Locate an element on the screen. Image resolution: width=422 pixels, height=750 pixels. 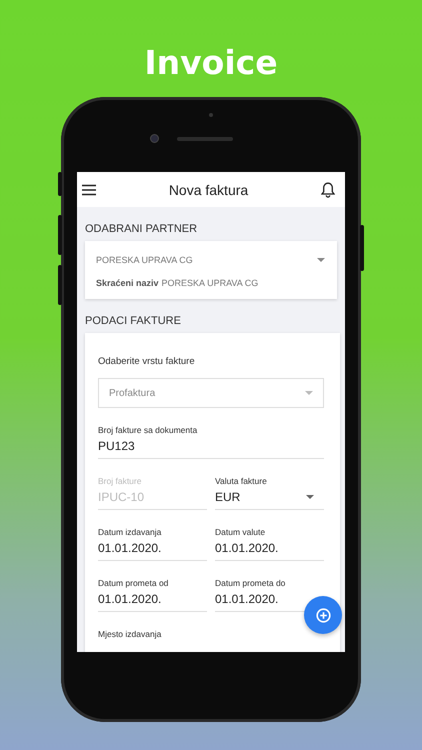
field-label: Broj fakture sa dokumenta is located at coordinates (148, 430).